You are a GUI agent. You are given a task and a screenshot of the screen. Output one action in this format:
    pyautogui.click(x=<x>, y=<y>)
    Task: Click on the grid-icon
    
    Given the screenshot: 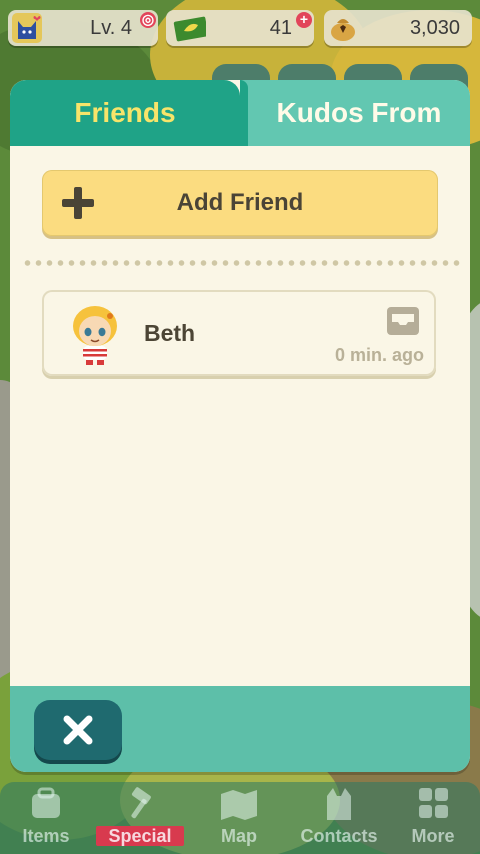 What is the action you would take?
    pyautogui.click(x=433, y=803)
    